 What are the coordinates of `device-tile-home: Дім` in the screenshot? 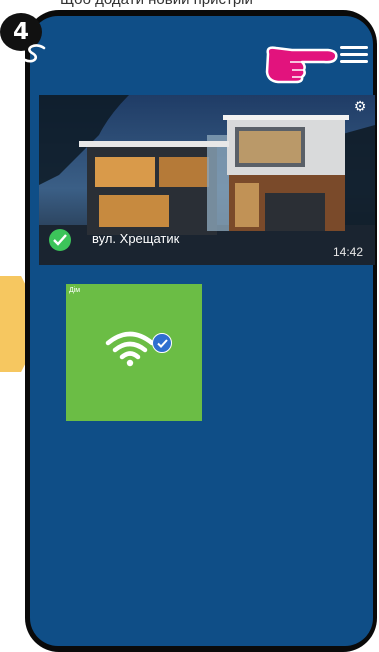 It's located at (134, 352).